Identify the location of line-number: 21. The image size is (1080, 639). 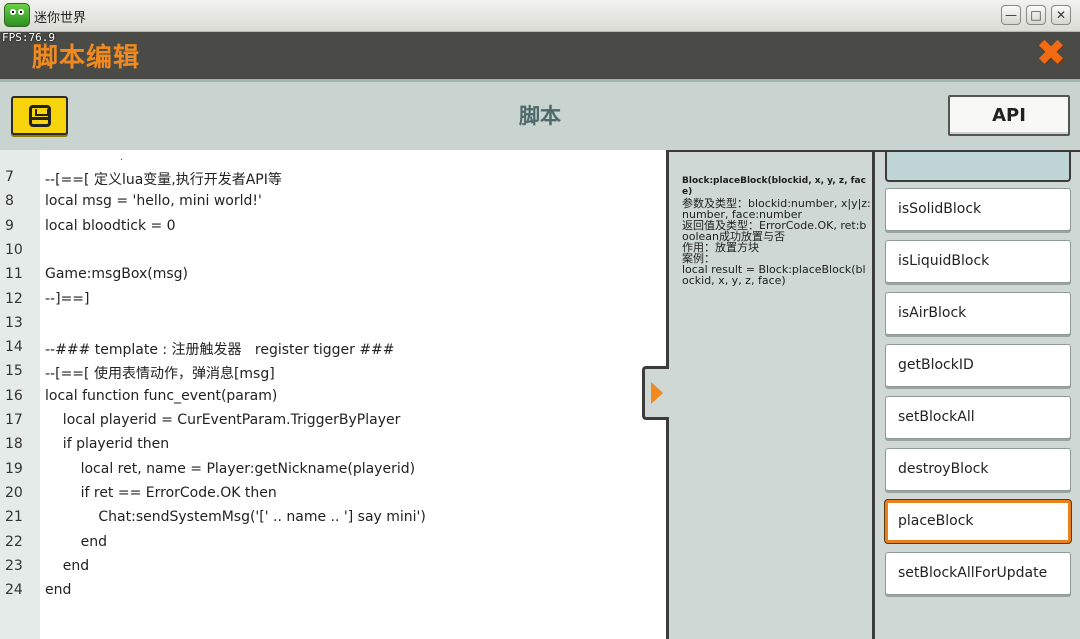
(14, 517).